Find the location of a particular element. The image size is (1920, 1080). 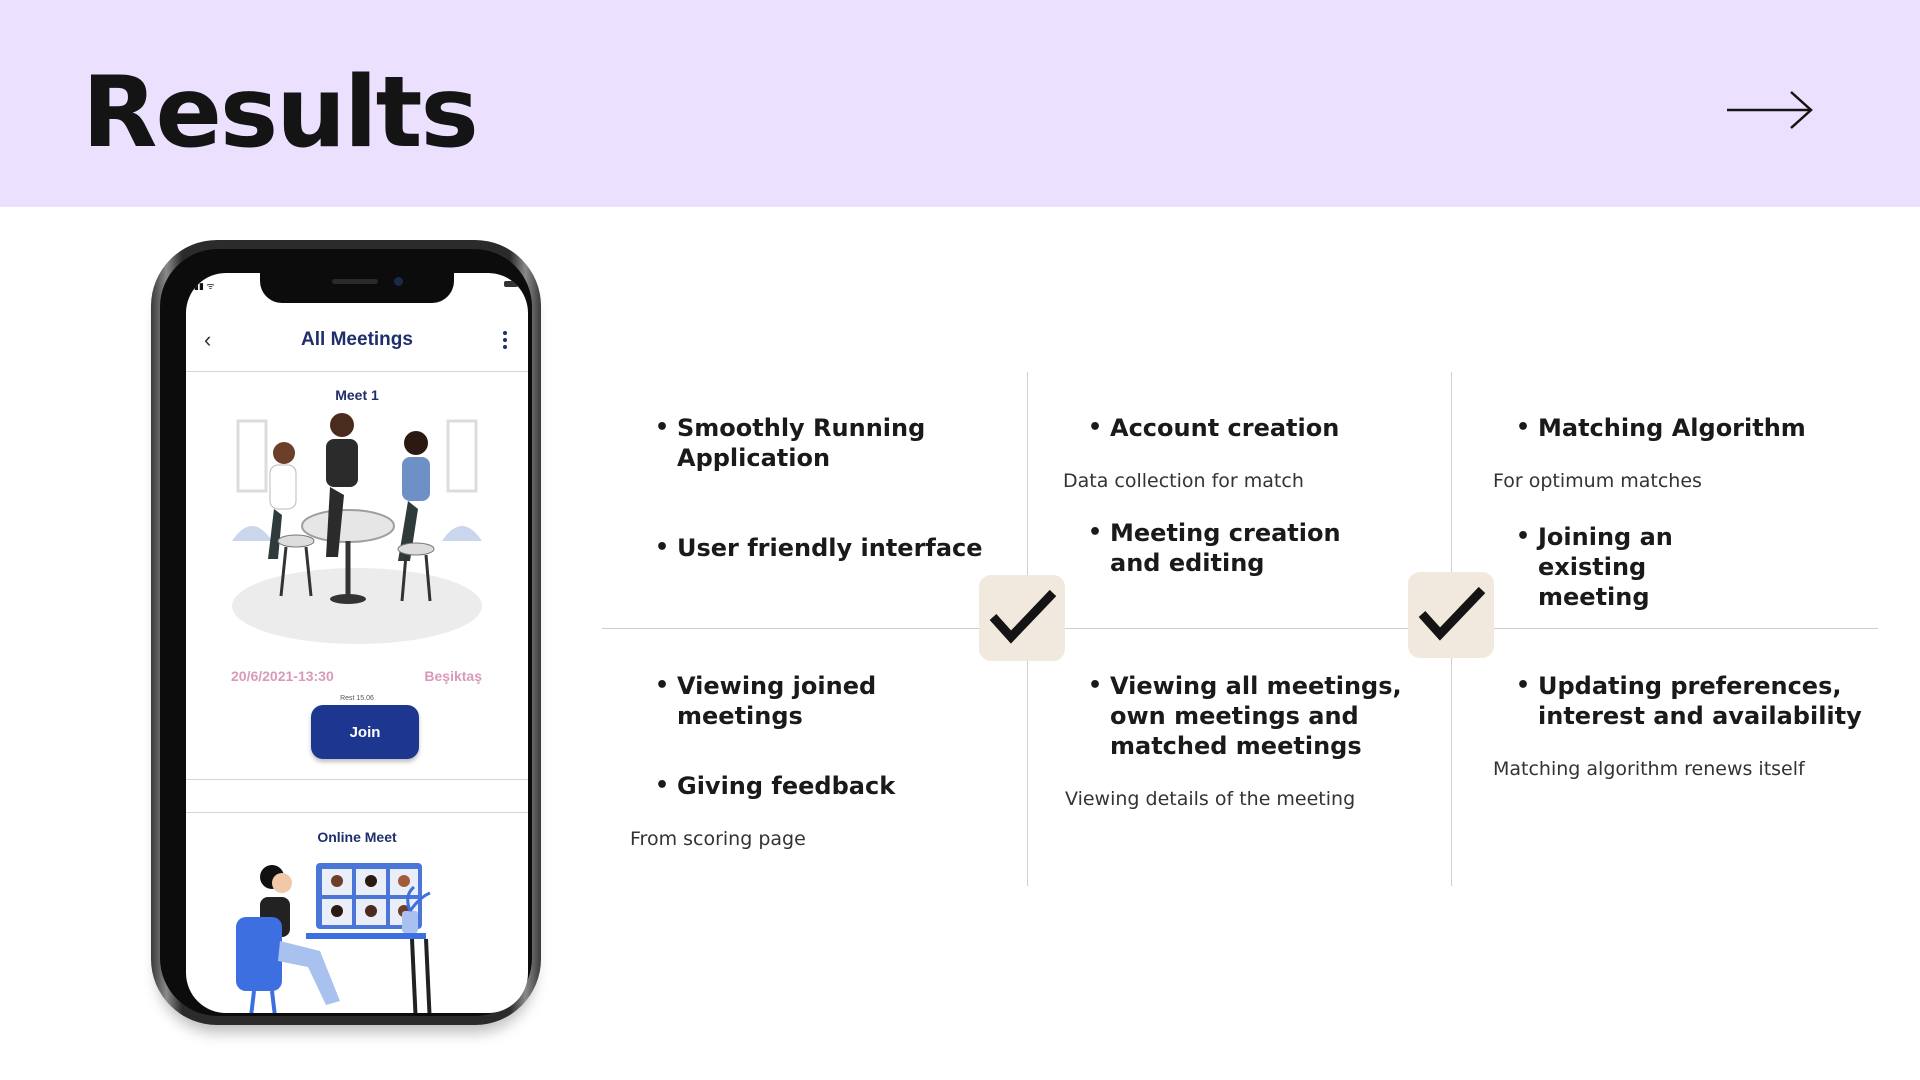

feature-item: Account creation is located at coordinates (1253, 428).